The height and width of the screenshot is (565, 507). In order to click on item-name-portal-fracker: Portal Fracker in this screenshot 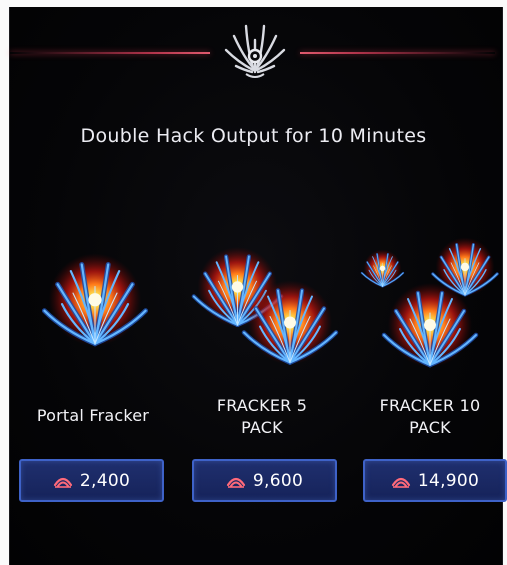, I will do `click(93, 416)`.